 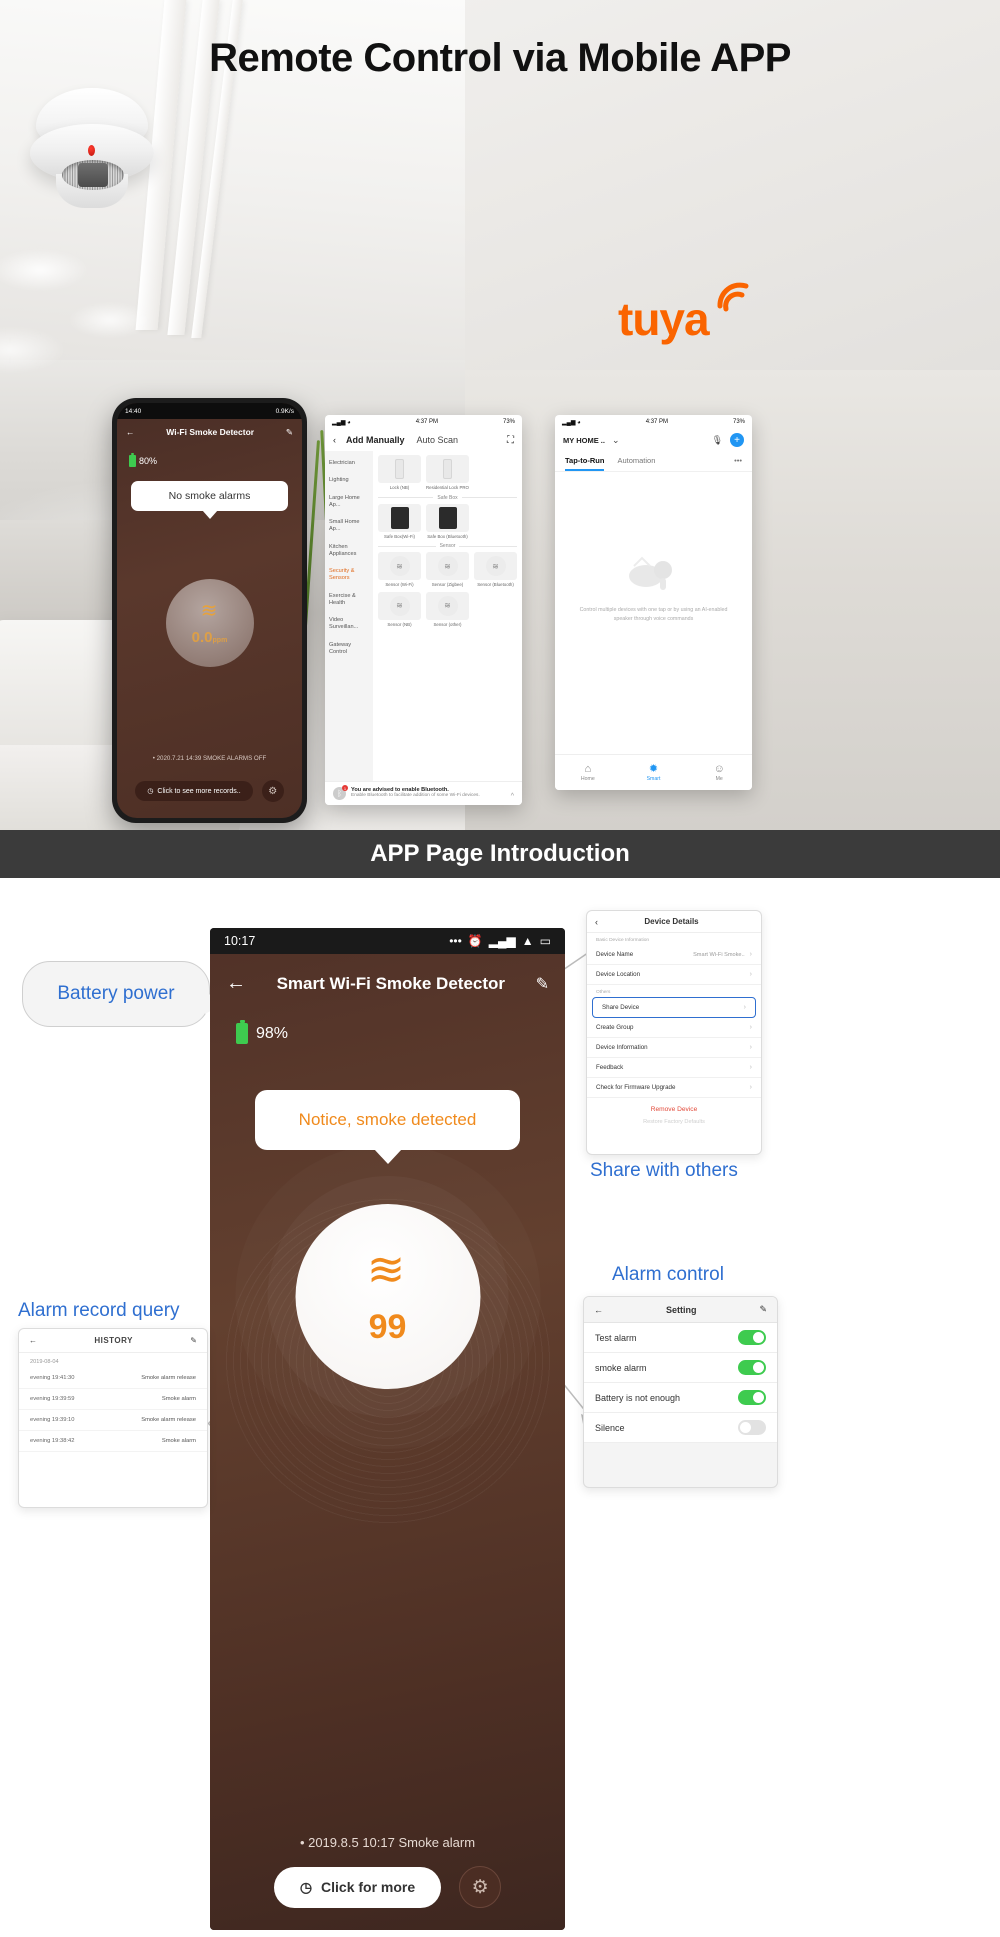 What do you see at coordinates (209, 411) in the screenshot?
I see `status-bar: 14:40 0.9K/s` at bounding box center [209, 411].